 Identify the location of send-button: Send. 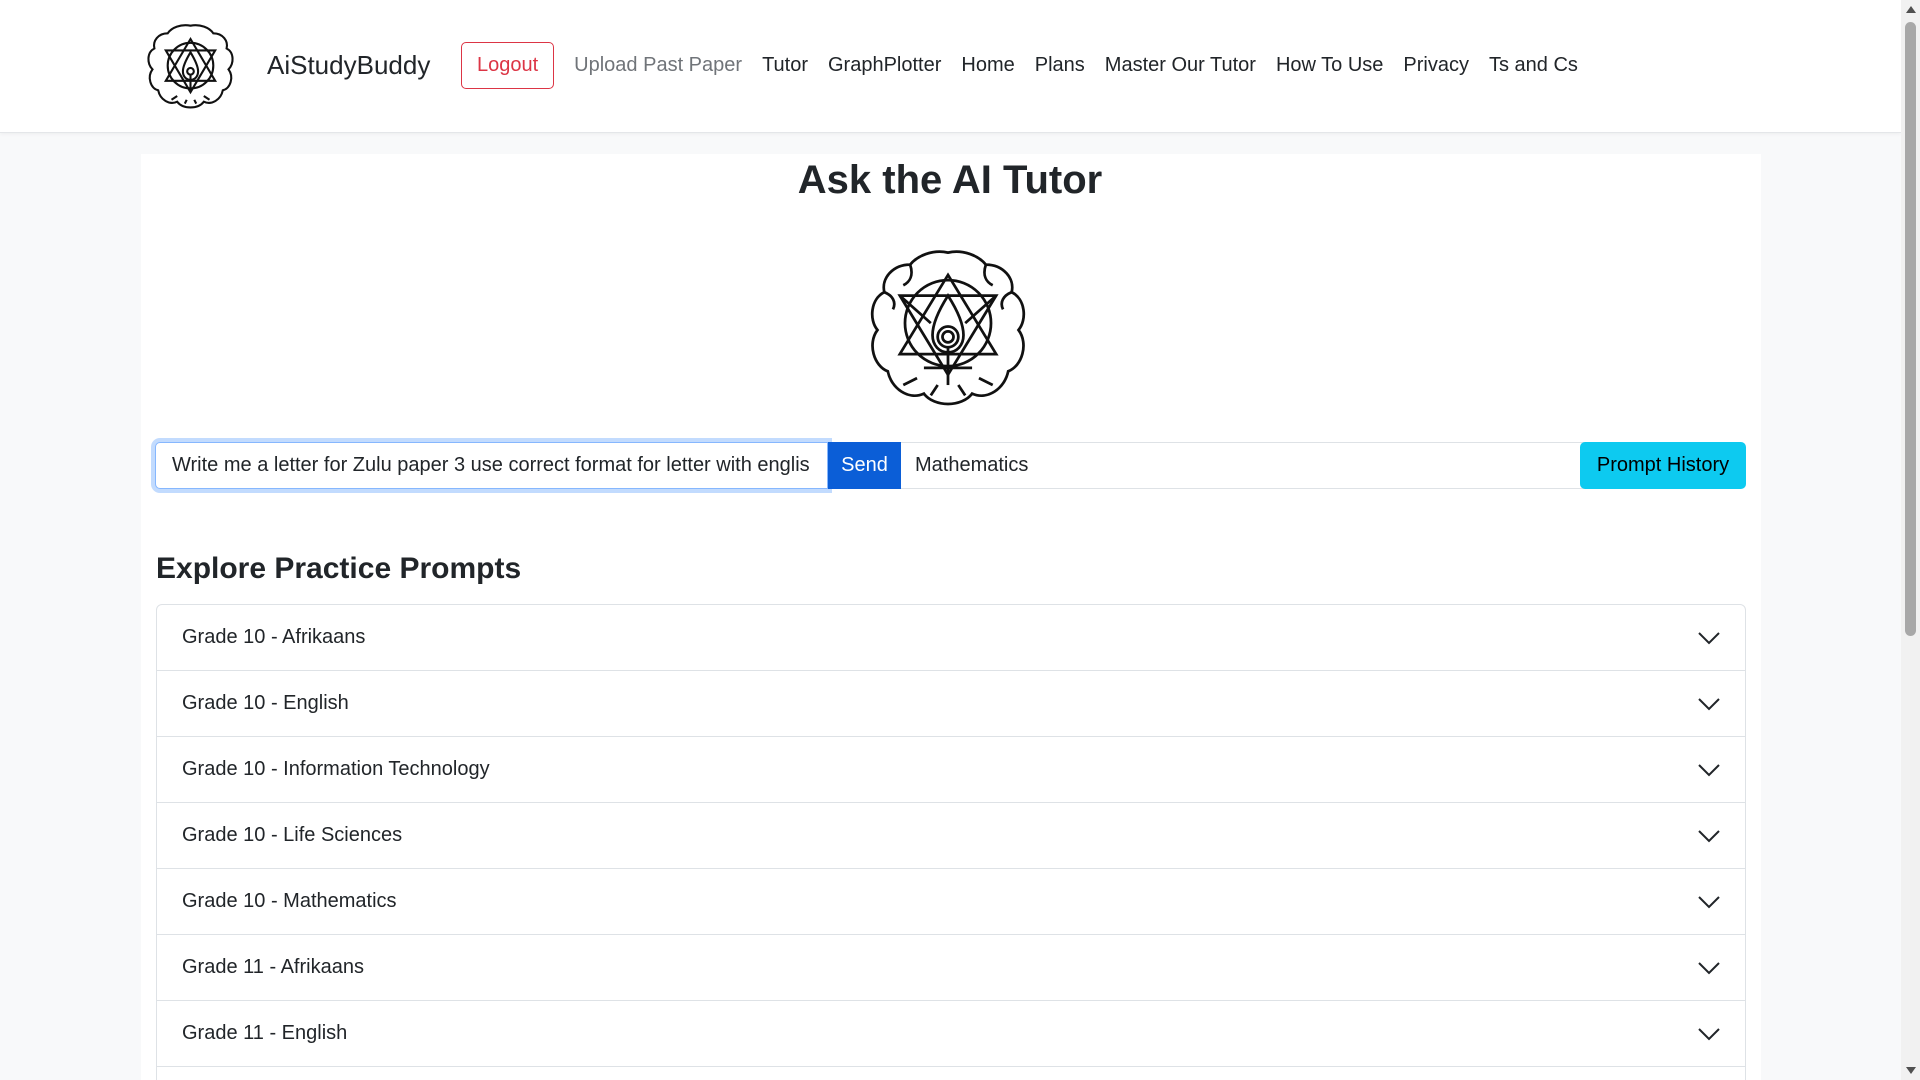
(864, 465).